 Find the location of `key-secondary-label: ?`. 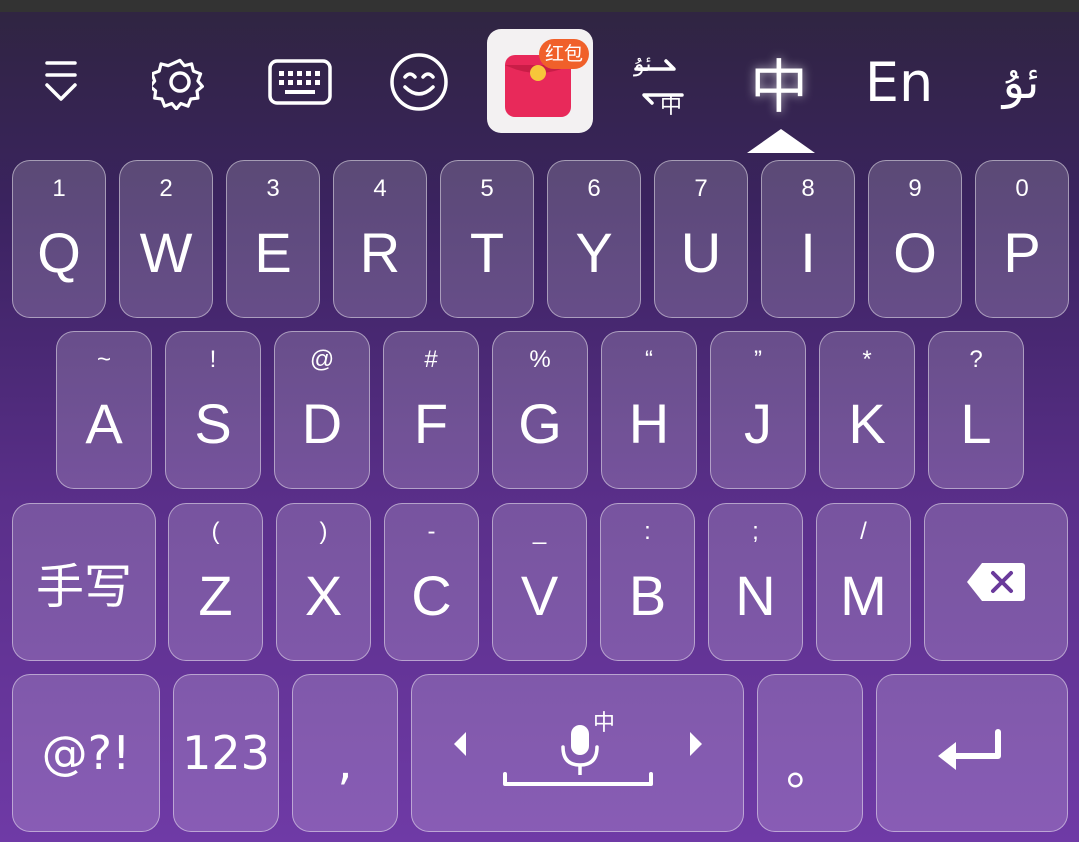

key-secondary-label: ? is located at coordinates (976, 359).